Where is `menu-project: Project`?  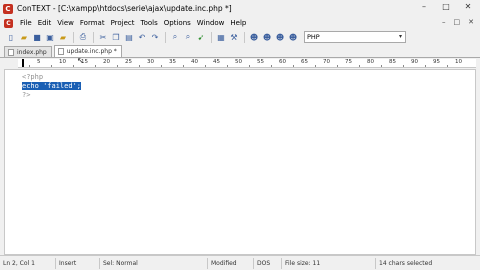
menu-project: Project is located at coordinates (123, 23).